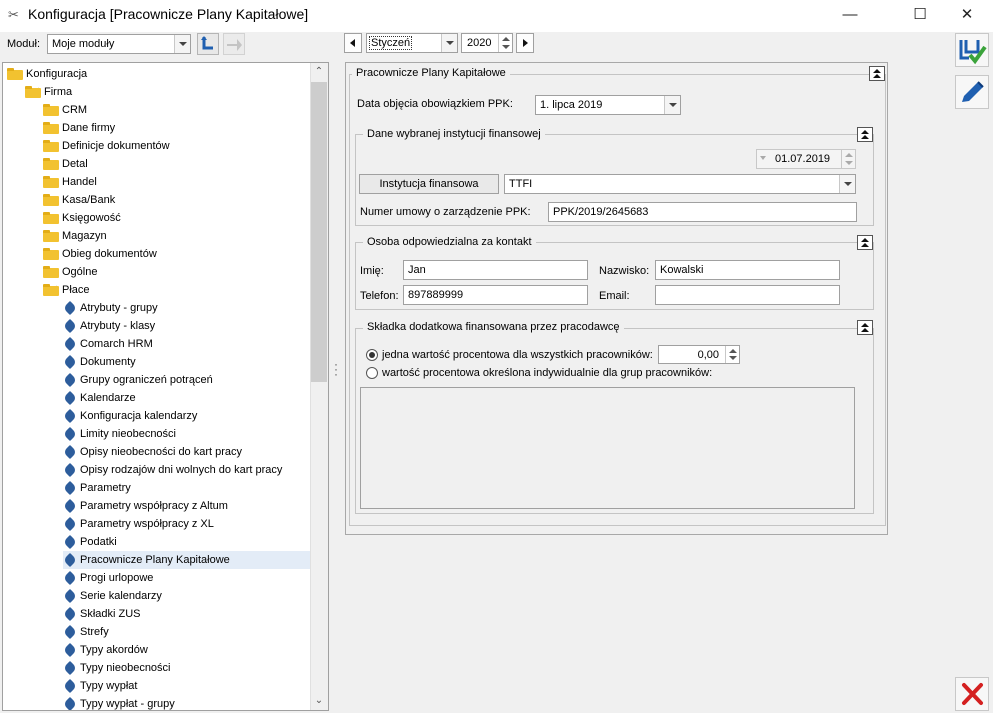  I want to click on telefon-field: 897889999, so click(495, 295).